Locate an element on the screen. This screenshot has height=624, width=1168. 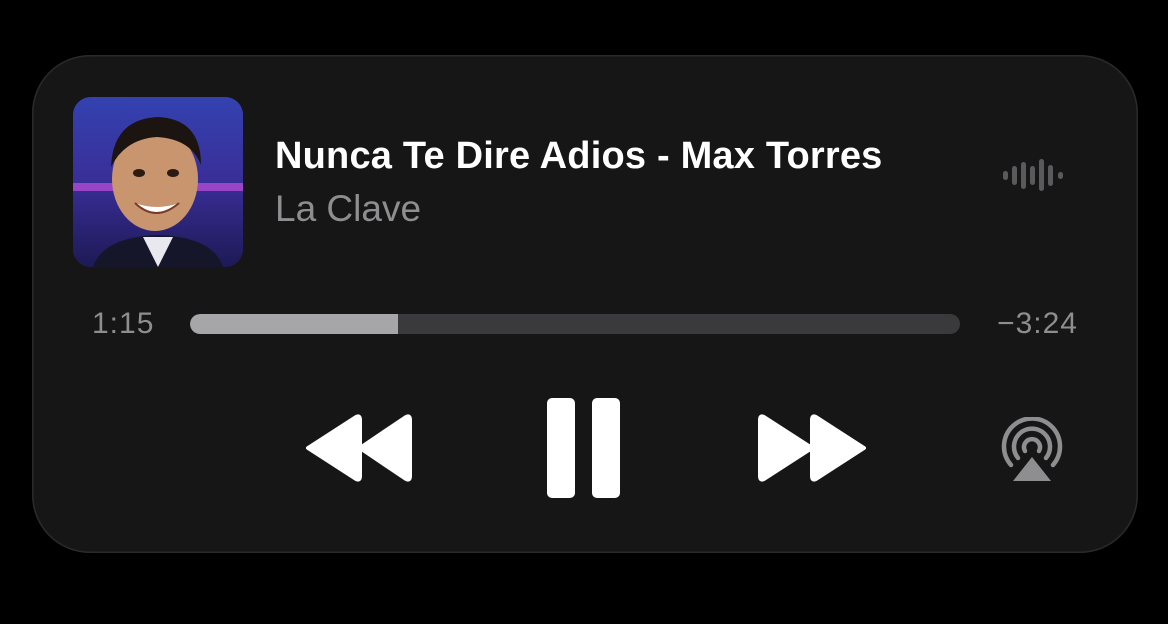
fast-forward-icon is located at coordinates (812, 448).